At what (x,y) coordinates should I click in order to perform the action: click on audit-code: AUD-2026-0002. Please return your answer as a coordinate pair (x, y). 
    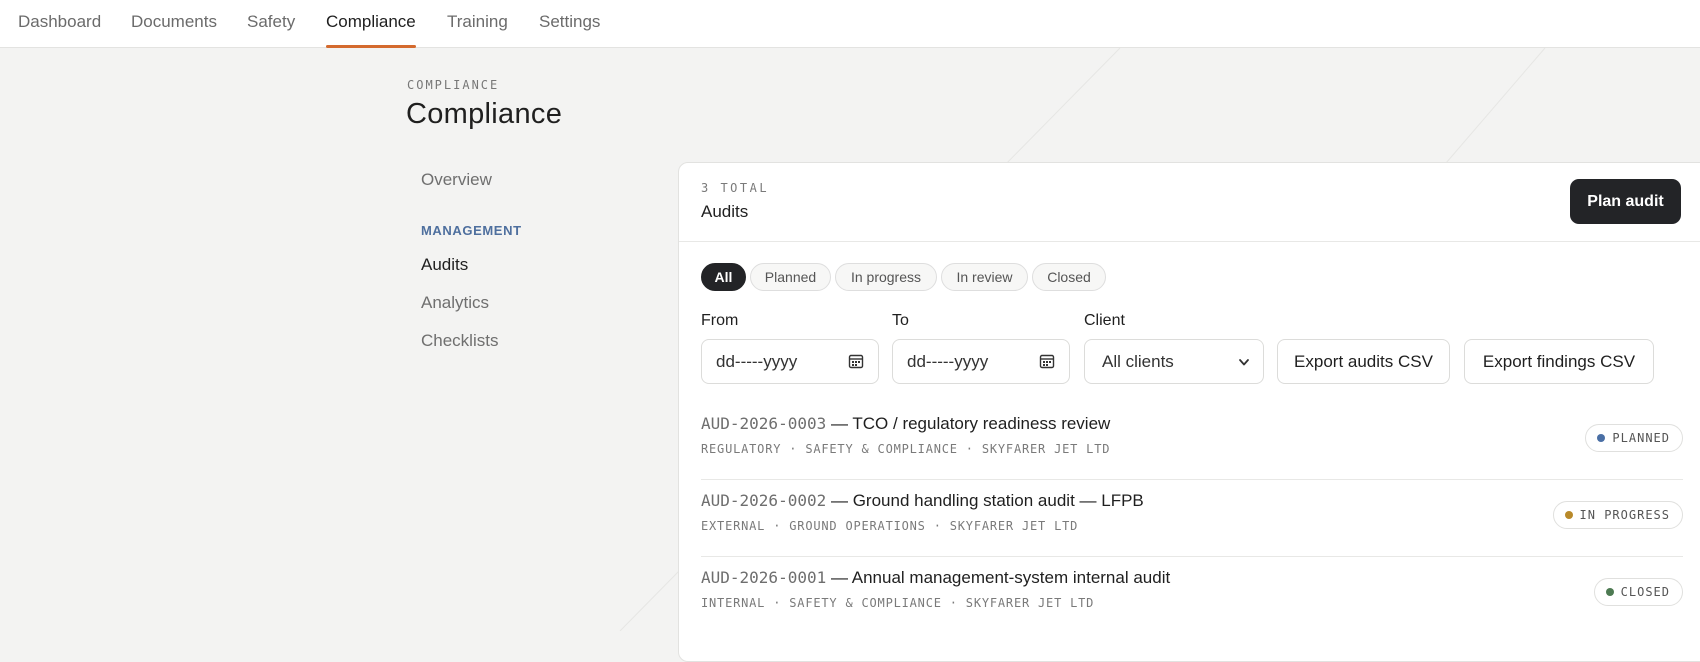
    Looking at the image, I should click on (764, 500).